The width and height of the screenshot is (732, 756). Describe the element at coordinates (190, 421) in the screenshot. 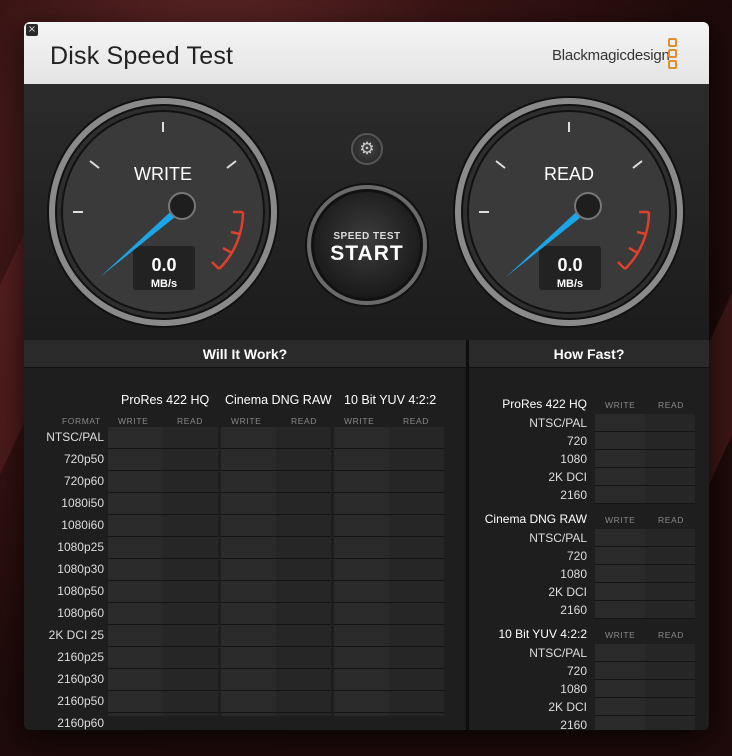

I see `prores-read-header: READ` at that location.